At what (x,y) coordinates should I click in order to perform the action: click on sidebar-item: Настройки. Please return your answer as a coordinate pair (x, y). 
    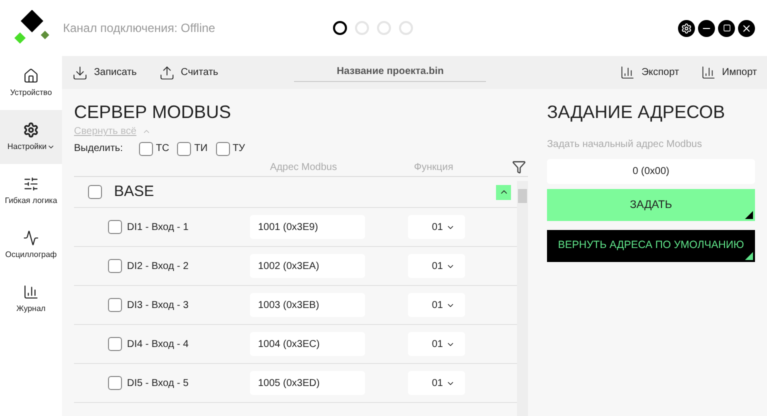
    Looking at the image, I should click on (27, 146).